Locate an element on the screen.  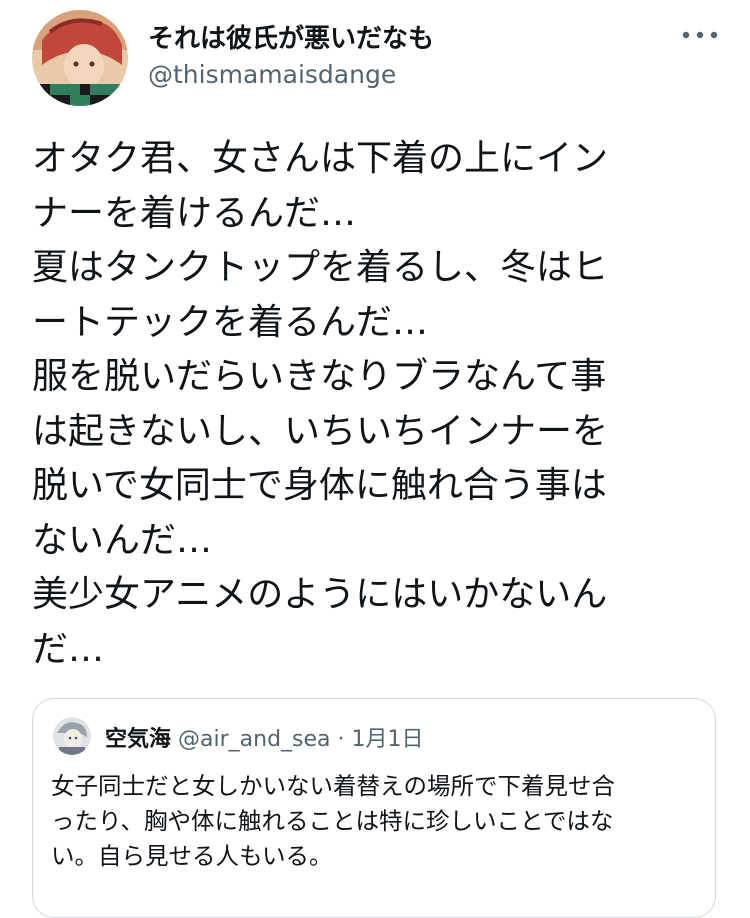
more-dots-icon is located at coordinates (700, 35).